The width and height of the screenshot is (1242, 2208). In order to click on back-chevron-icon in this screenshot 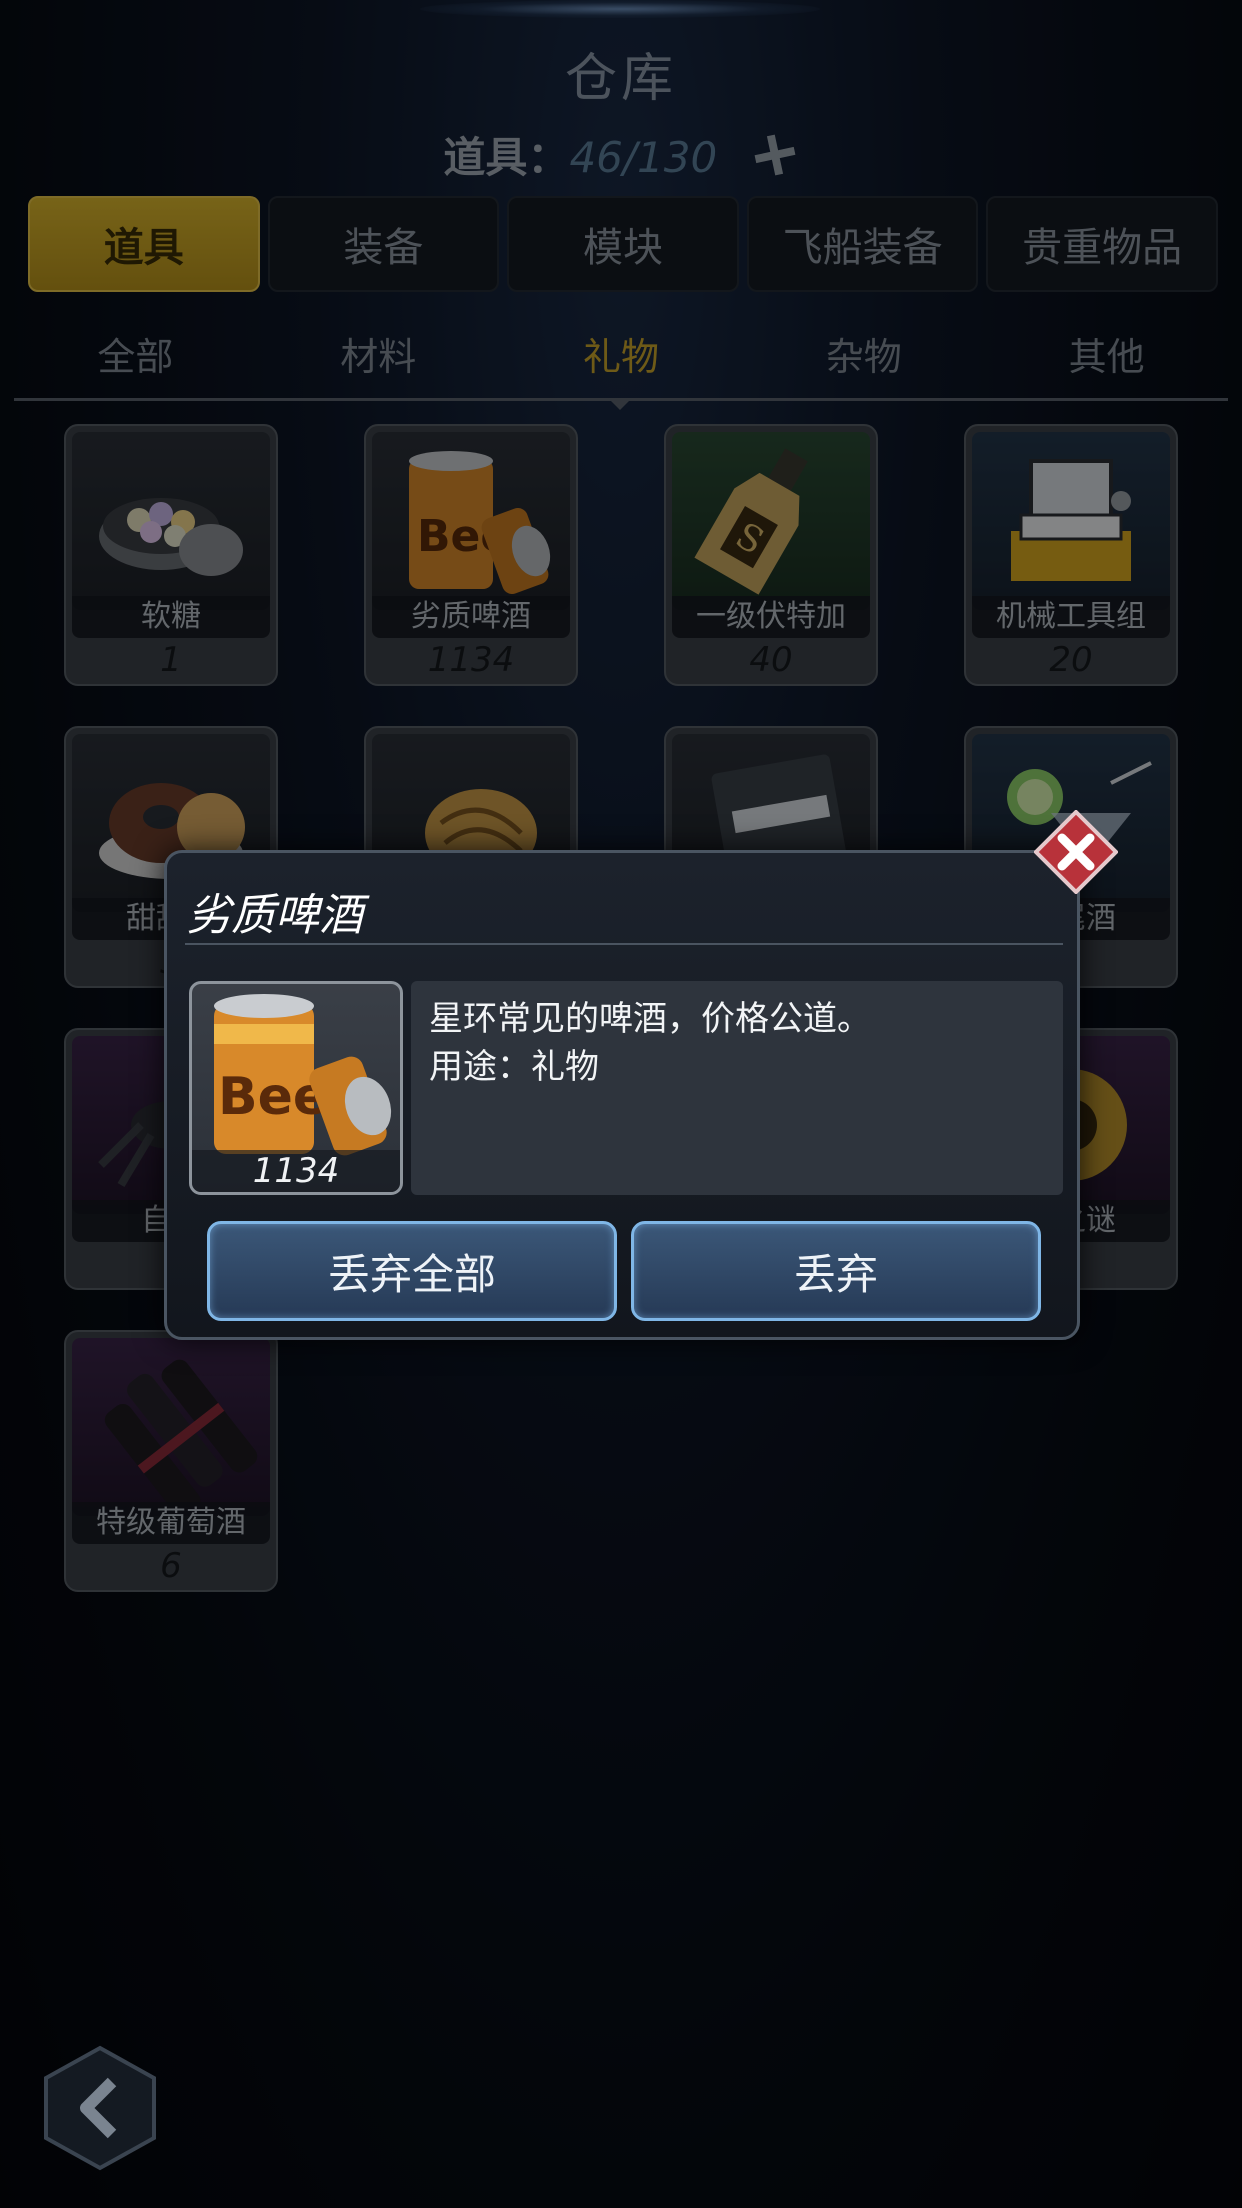, I will do `click(100, 2108)`.